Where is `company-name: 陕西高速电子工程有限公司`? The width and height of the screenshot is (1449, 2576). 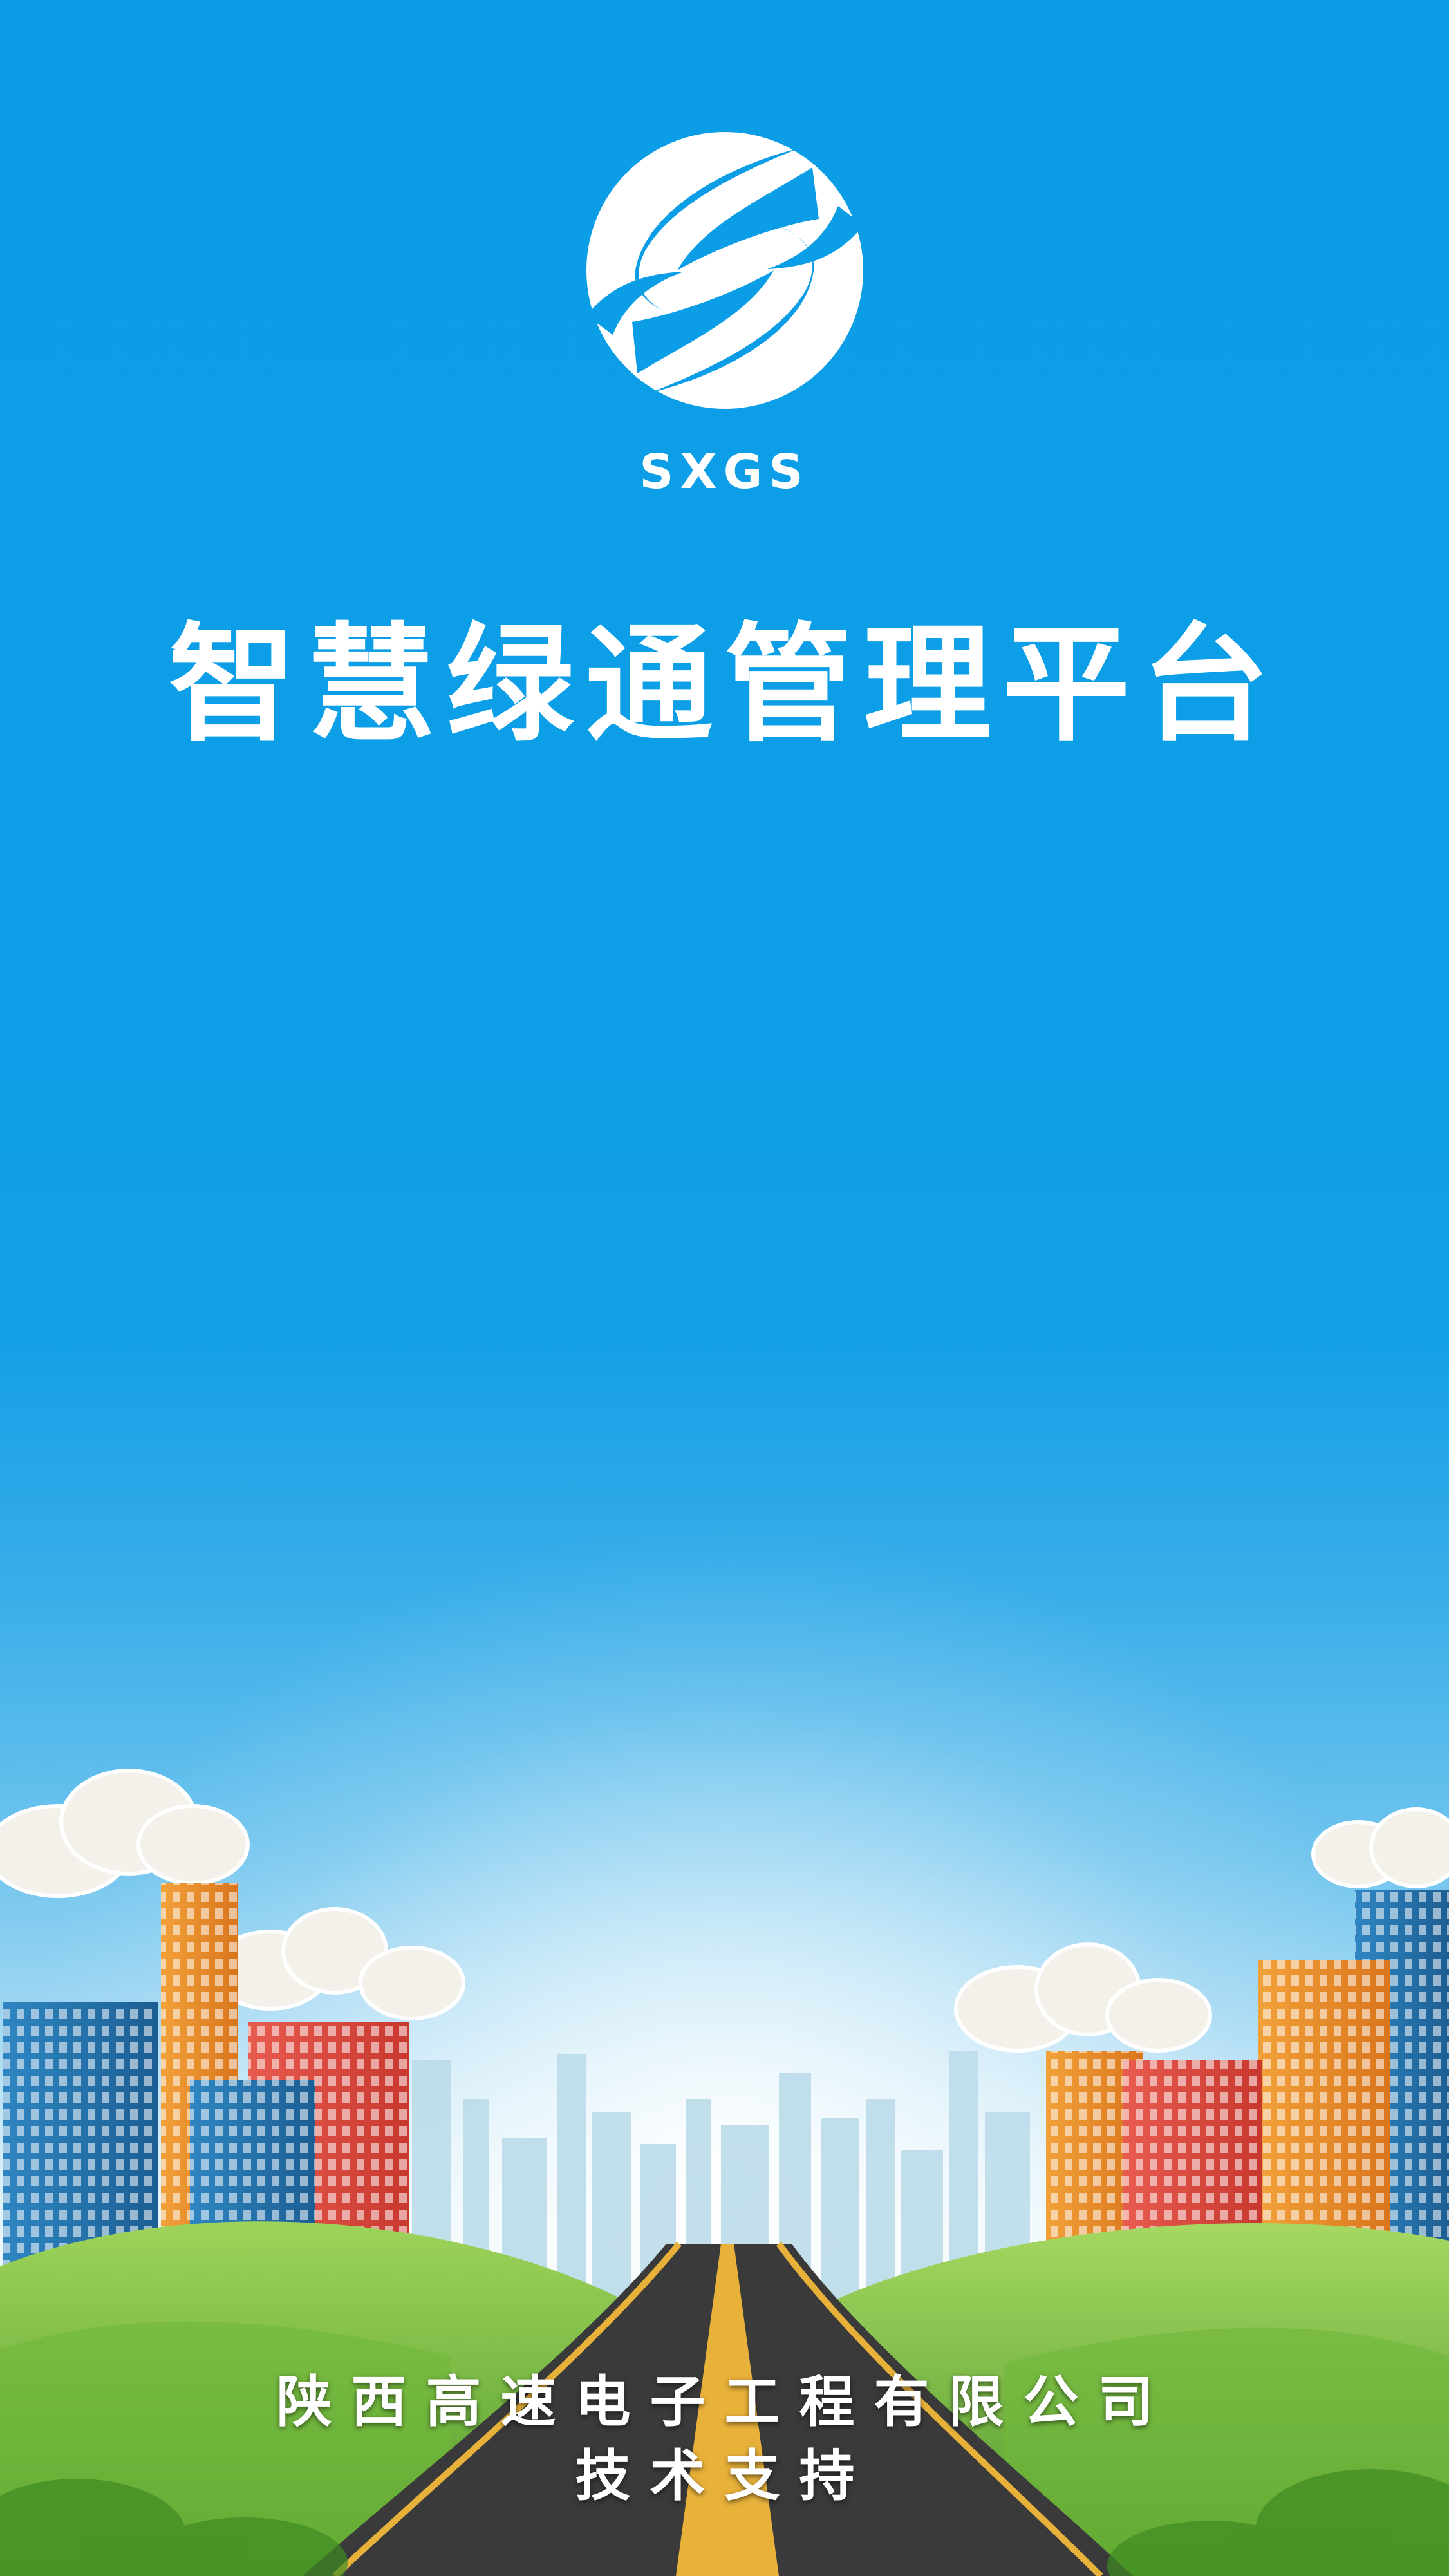
company-name: 陕西高速电子工程有限公司 is located at coordinates (724, 2402).